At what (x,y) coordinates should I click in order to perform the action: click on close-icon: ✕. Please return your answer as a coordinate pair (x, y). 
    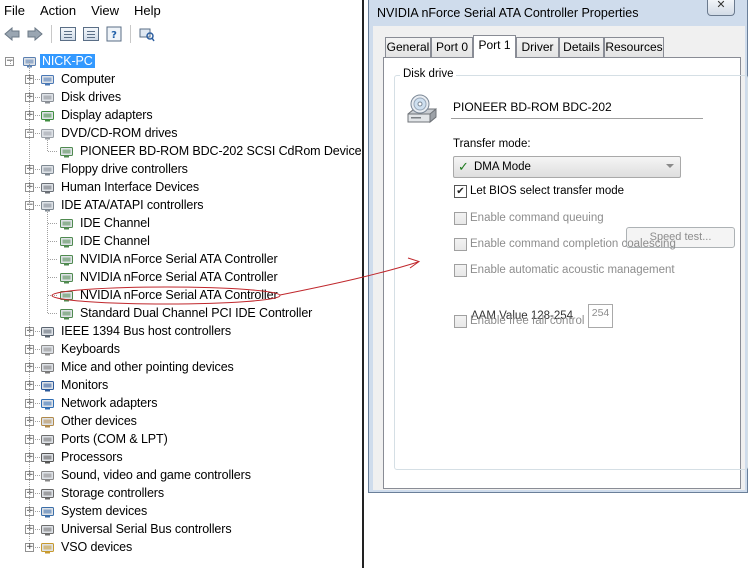
    Looking at the image, I should click on (721, 5).